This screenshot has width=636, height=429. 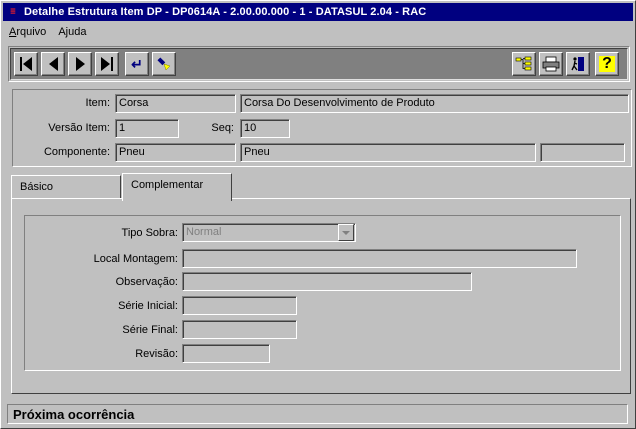 What do you see at coordinates (149, 233) in the screenshot?
I see `tipo-sobra-label: Tipo Sobra:` at bounding box center [149, 233].